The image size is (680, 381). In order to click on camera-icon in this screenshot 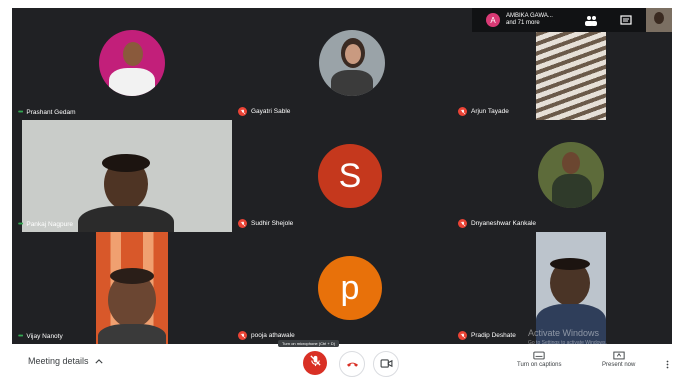, I will do `click(386, 364)`.